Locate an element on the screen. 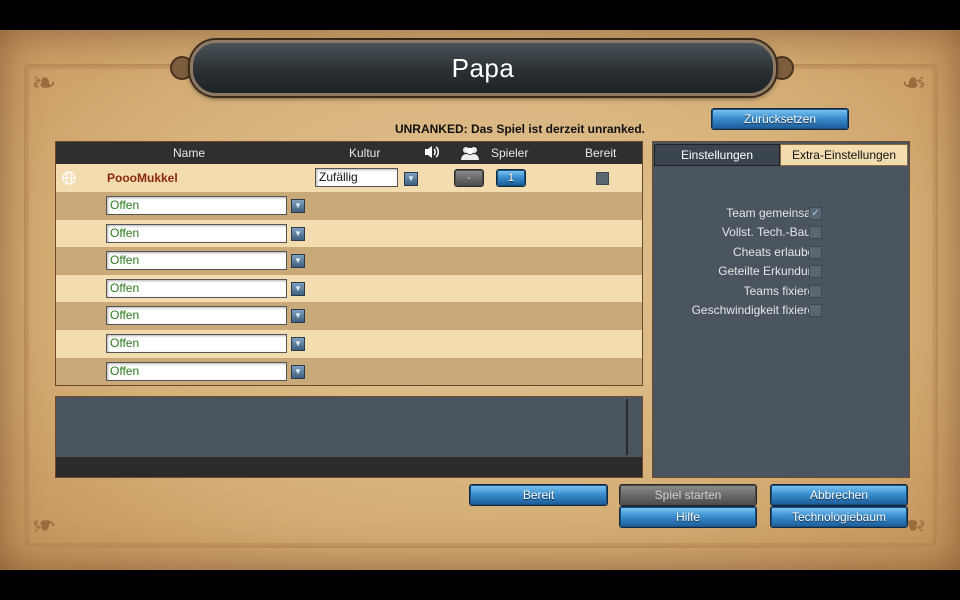  cheats-checkbox is located at coordinates (815, 252).